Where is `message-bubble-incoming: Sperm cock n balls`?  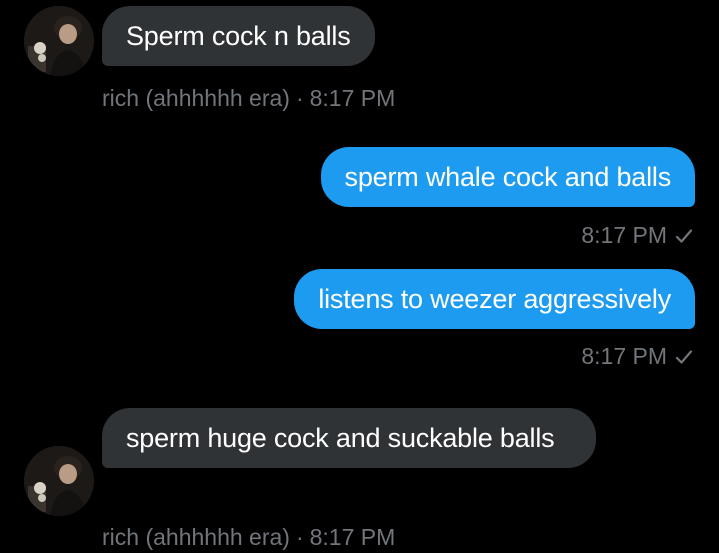 message-bubble-incoming: Sperm cock n balls is located at coordinates (238, 36).